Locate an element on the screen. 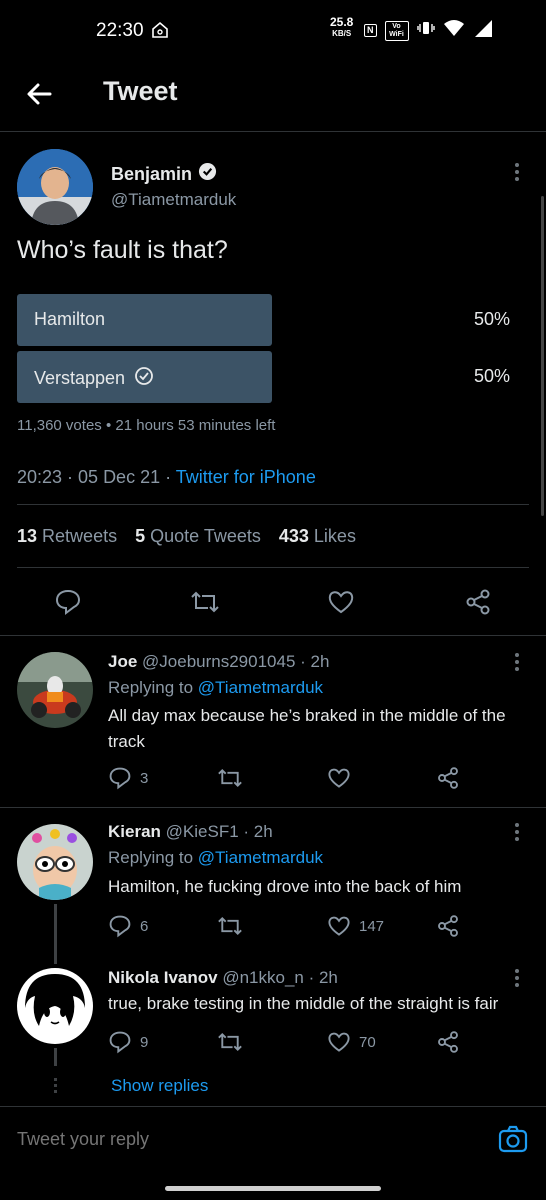 The height and width of the screenshot is (1200, 546). retweets-stat: 13 Retweets is located at coordinates (67, 536).